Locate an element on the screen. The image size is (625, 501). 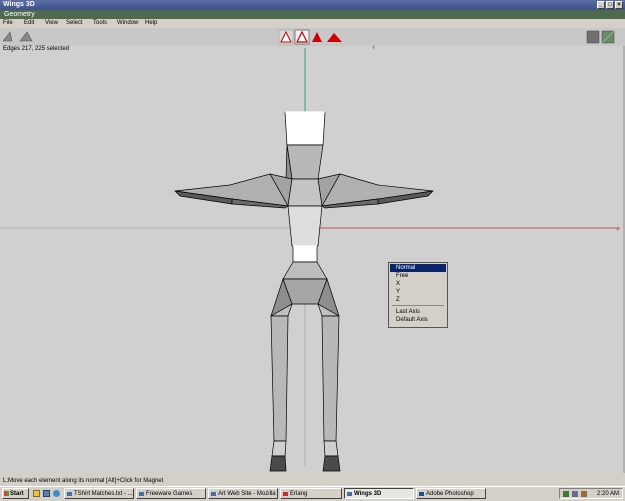
menu-select: Select is located at coordinates (74, 23).